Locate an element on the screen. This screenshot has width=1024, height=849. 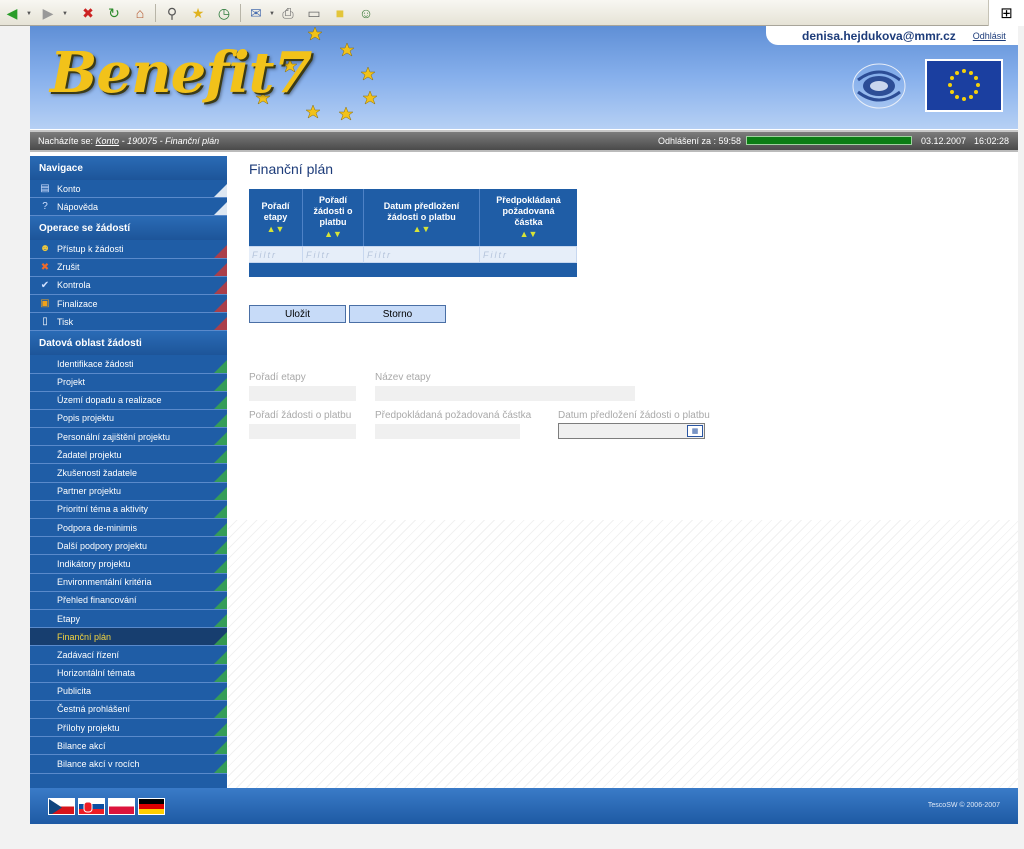
sidebar-item-label: Projekt is located at coordinates (71, 382).